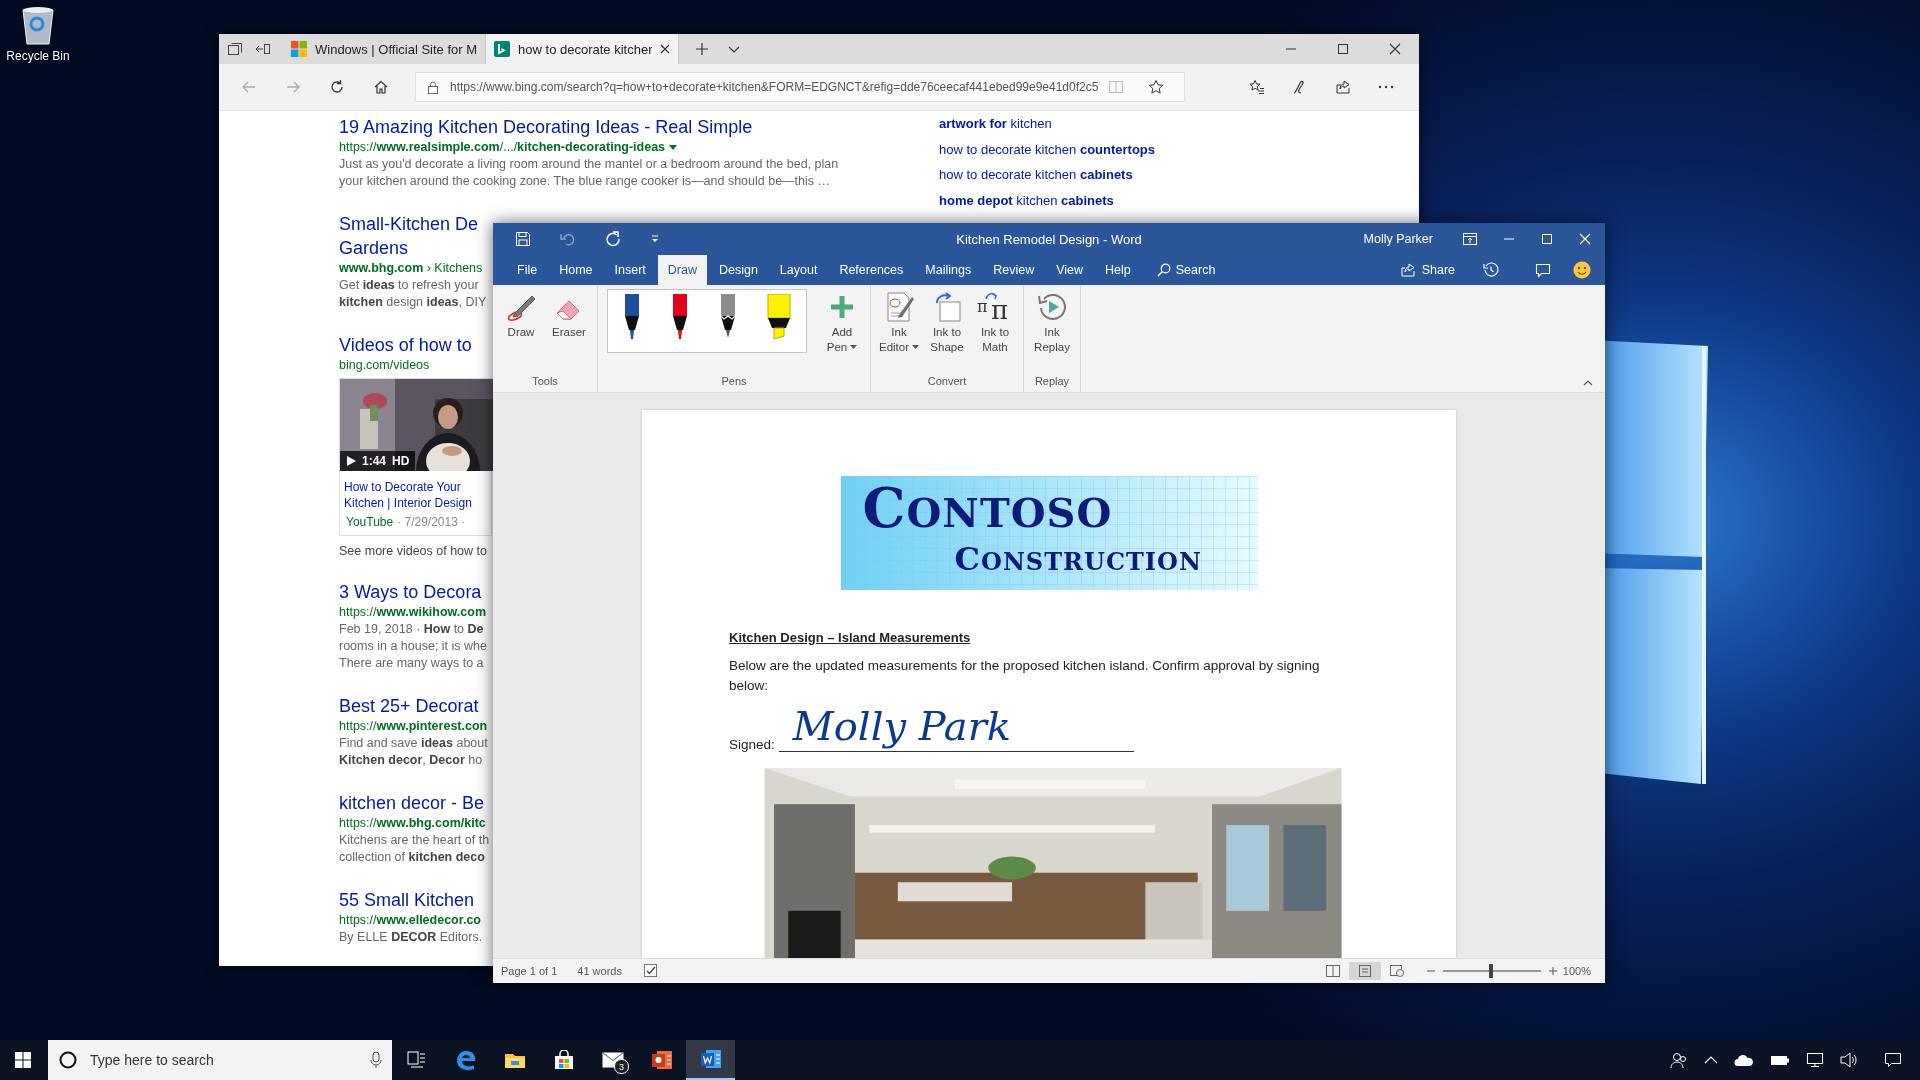 This screenshot has width=1920, height=1080. I want to click on cortana-ring-icon, so click(68, 1060).